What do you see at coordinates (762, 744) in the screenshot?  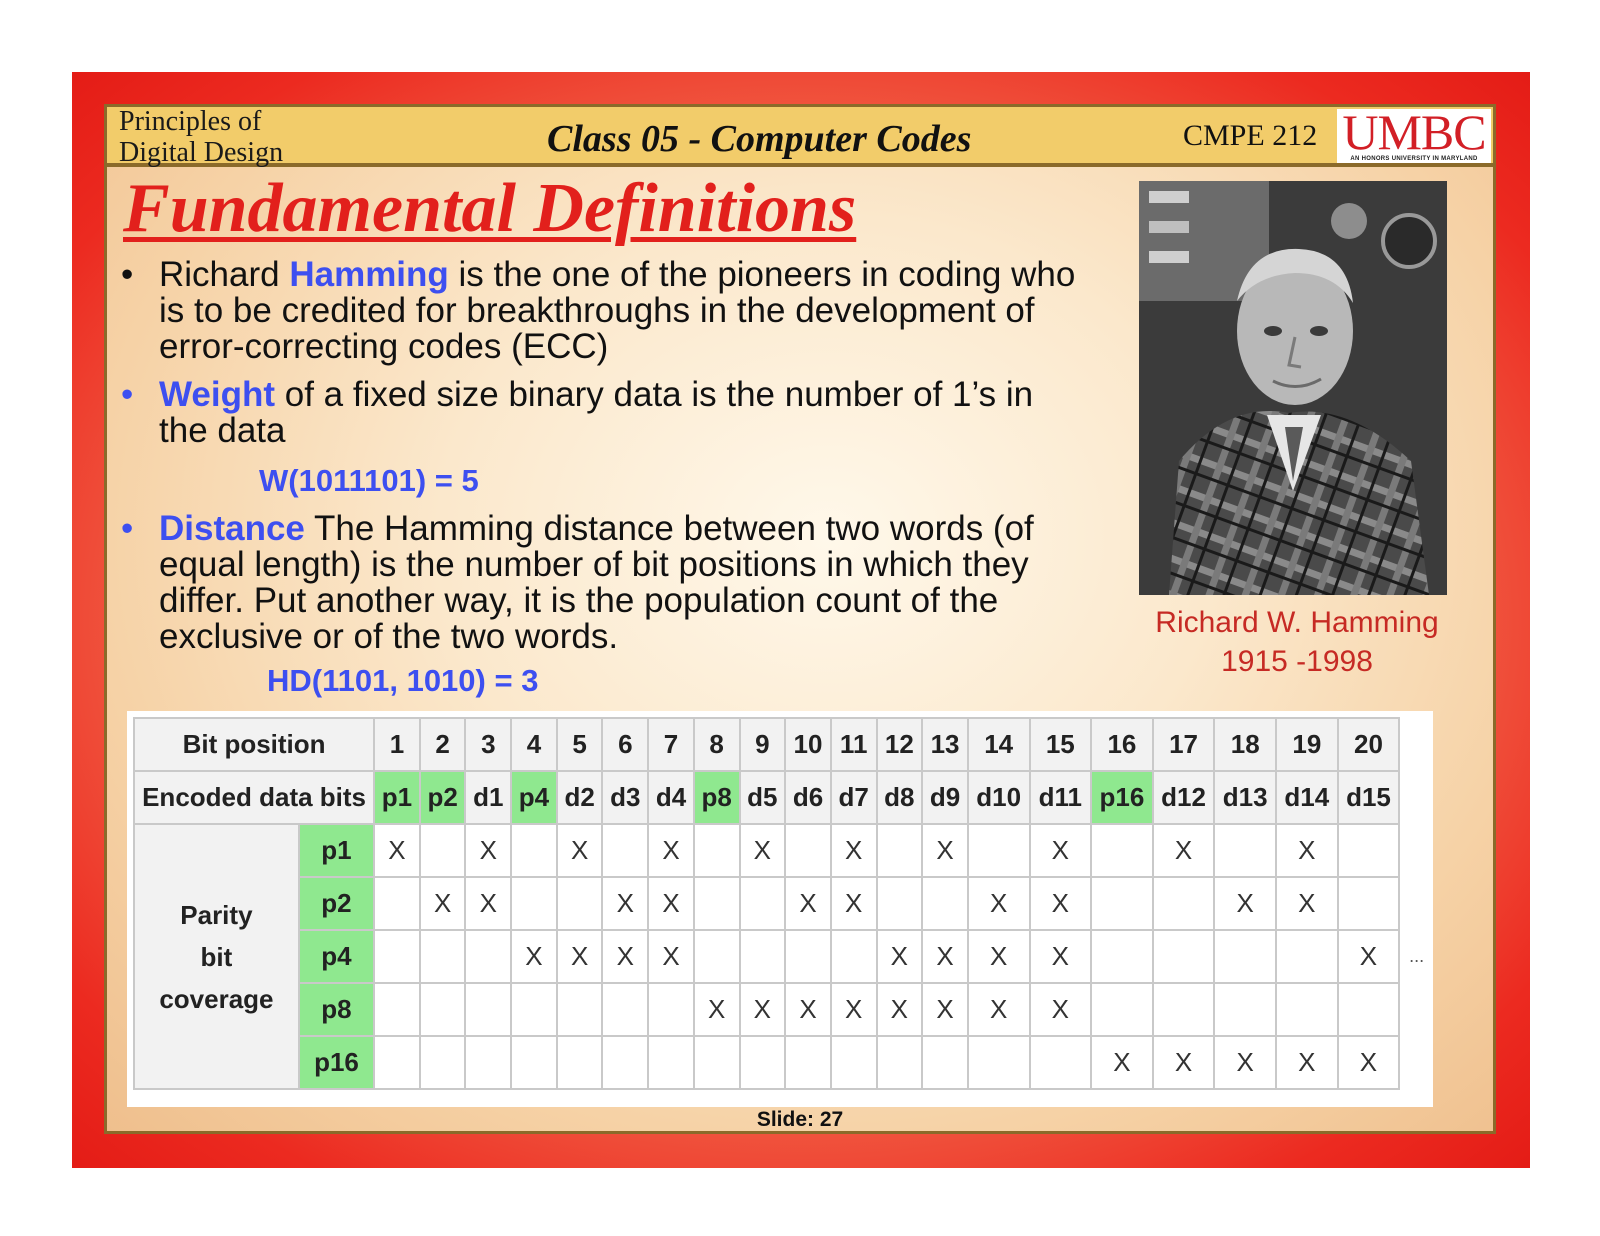 I see `bit-position-cell: 9` at bounding box center [762, 744].